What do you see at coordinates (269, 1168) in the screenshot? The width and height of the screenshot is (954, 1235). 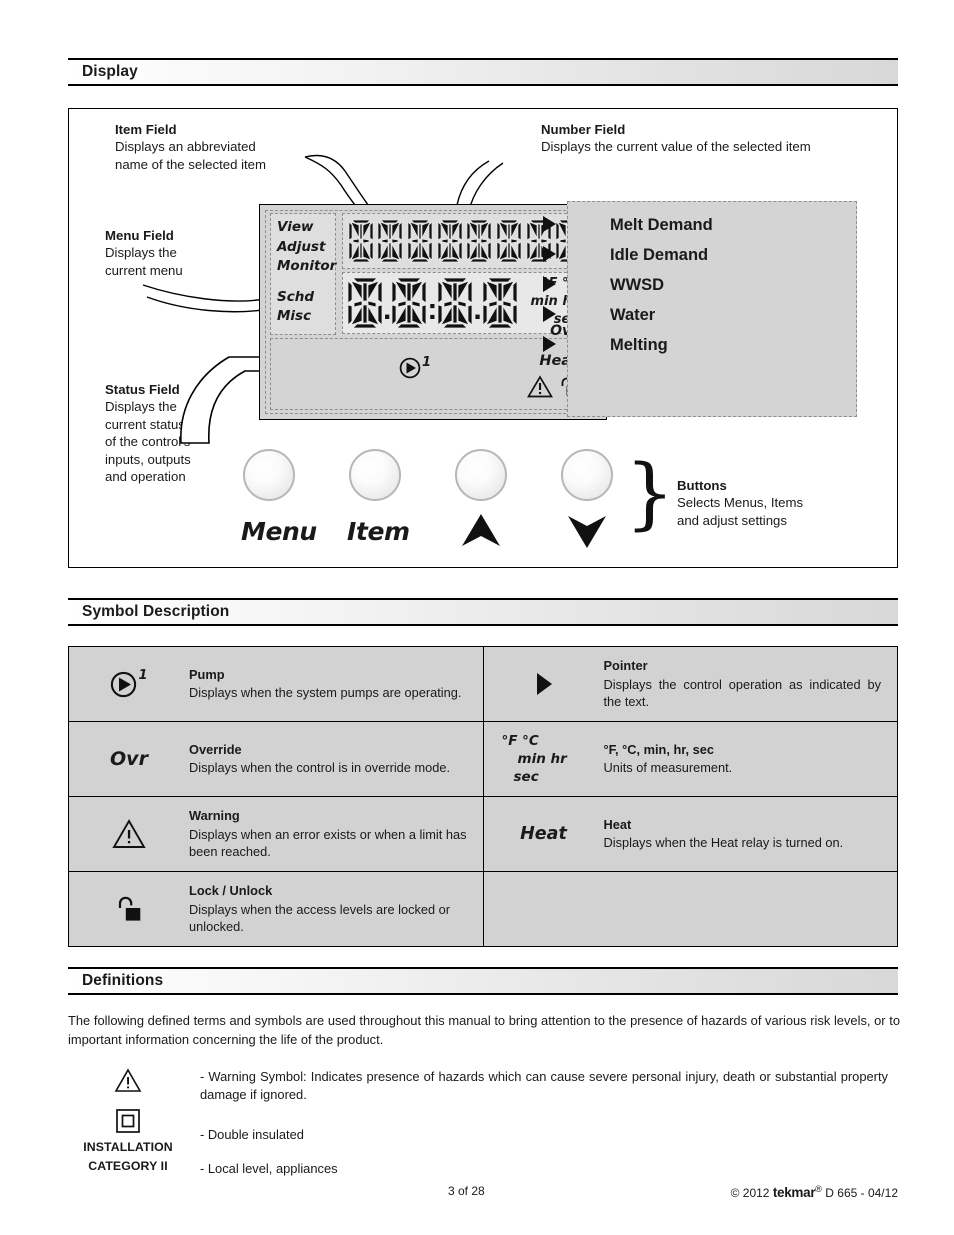 I see `definition-text: - Local level, appliances` at bounding box center [269, 1168].